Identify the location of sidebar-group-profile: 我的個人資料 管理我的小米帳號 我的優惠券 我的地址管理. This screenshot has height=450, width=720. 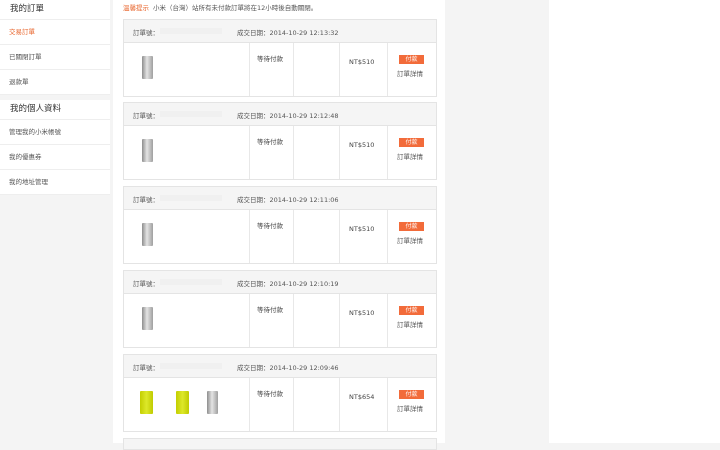
(55, 147).